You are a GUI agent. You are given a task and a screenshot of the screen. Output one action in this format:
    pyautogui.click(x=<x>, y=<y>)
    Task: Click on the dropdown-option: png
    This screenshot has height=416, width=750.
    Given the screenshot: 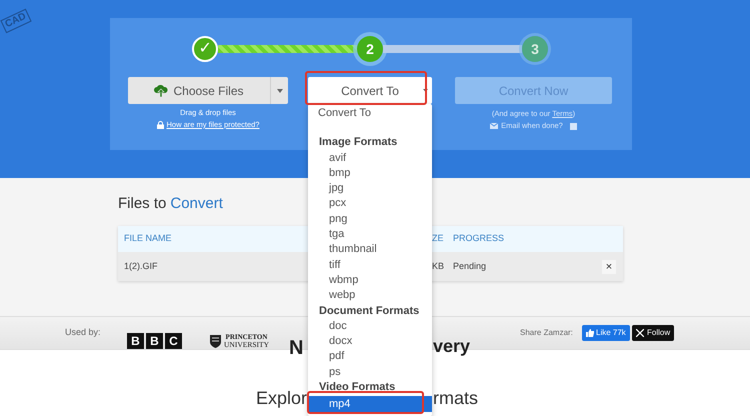 What is the action you would take?
    pyautogui.click(x=370, y=220)
    